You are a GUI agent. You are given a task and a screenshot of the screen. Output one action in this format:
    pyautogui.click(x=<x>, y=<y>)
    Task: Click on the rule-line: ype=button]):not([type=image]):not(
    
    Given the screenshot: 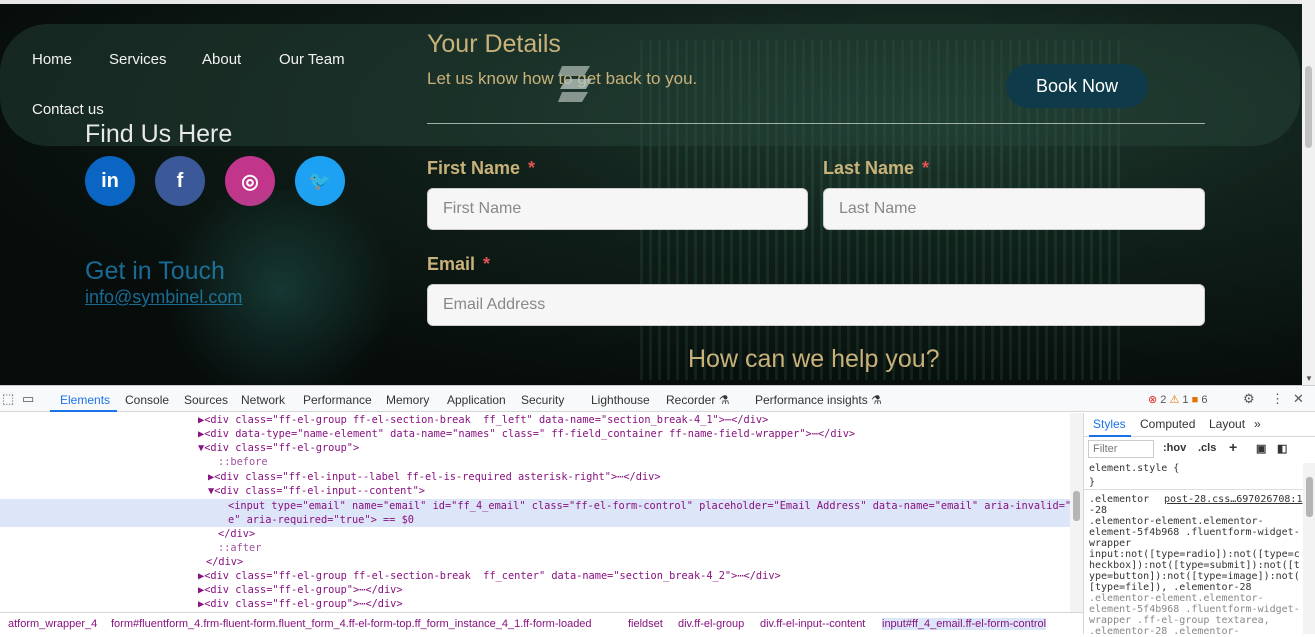 What is the action you would take?
    pyautogui.click(x=1194, y=576)
    